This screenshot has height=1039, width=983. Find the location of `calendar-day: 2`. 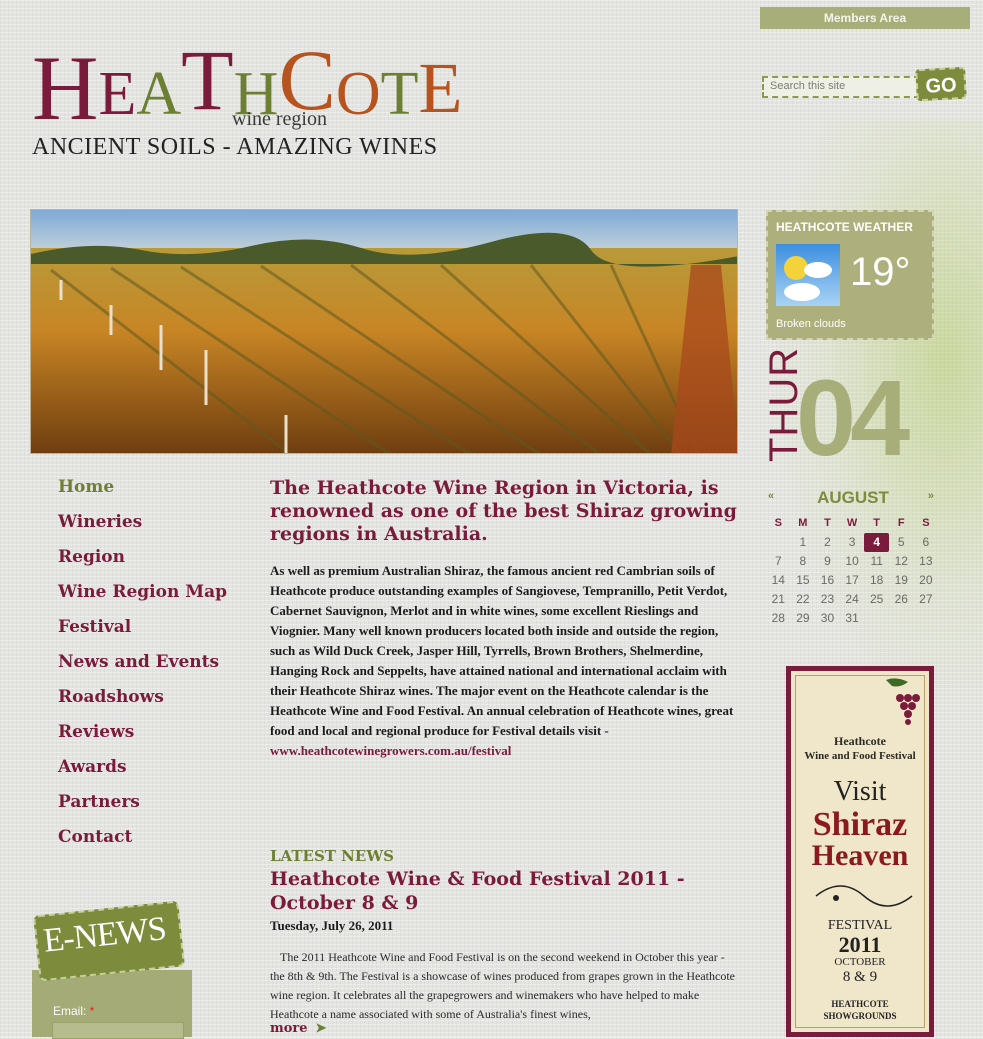

calendar-day: 2 is located at coordinates (827, 542).